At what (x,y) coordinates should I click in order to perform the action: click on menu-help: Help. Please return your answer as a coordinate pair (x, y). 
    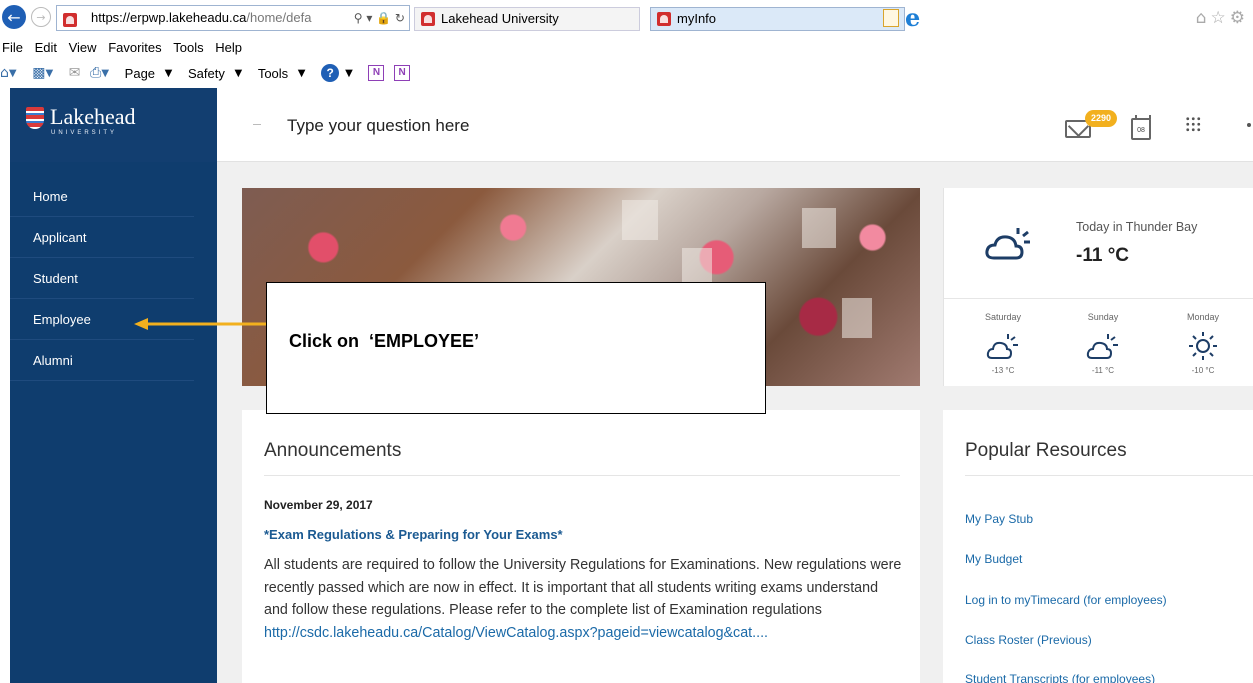
    Looking at the image, I should click on (228, 47).